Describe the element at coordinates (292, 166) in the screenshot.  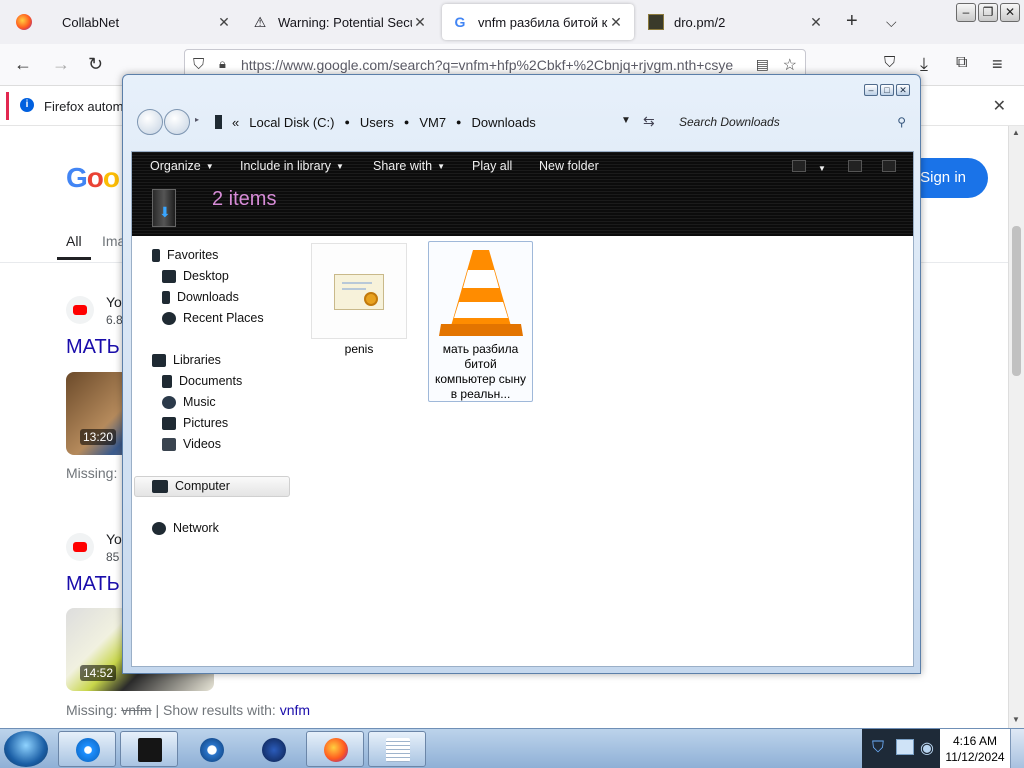
I see `include-in-library-button: Include in library ▼` at that location.